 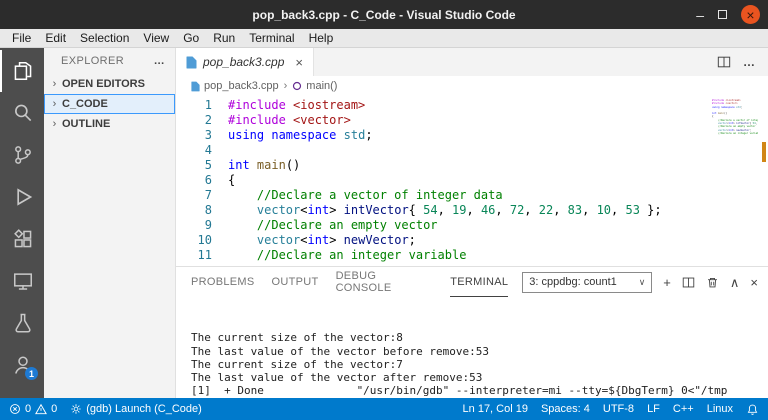 What do you see at coordinates (712, 282) in the screenshot?
I see `kill-terminal-icon` at bounding box center [712, 282].